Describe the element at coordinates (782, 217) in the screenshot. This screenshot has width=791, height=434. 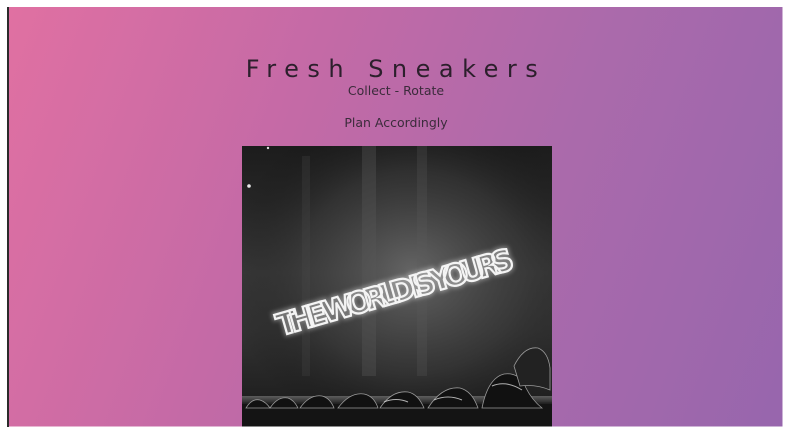
I see `viewport-right-edge` at that location.